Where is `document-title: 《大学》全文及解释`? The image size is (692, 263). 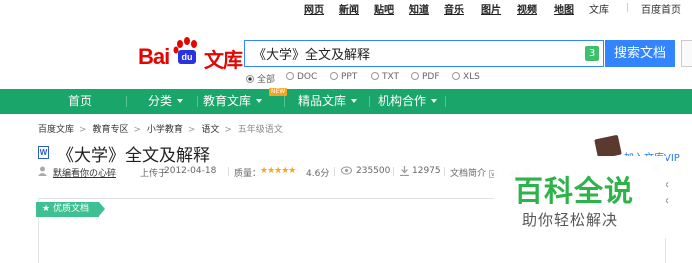 document-title: 《大学》全文及解释 is located at coordinates (133, 156).